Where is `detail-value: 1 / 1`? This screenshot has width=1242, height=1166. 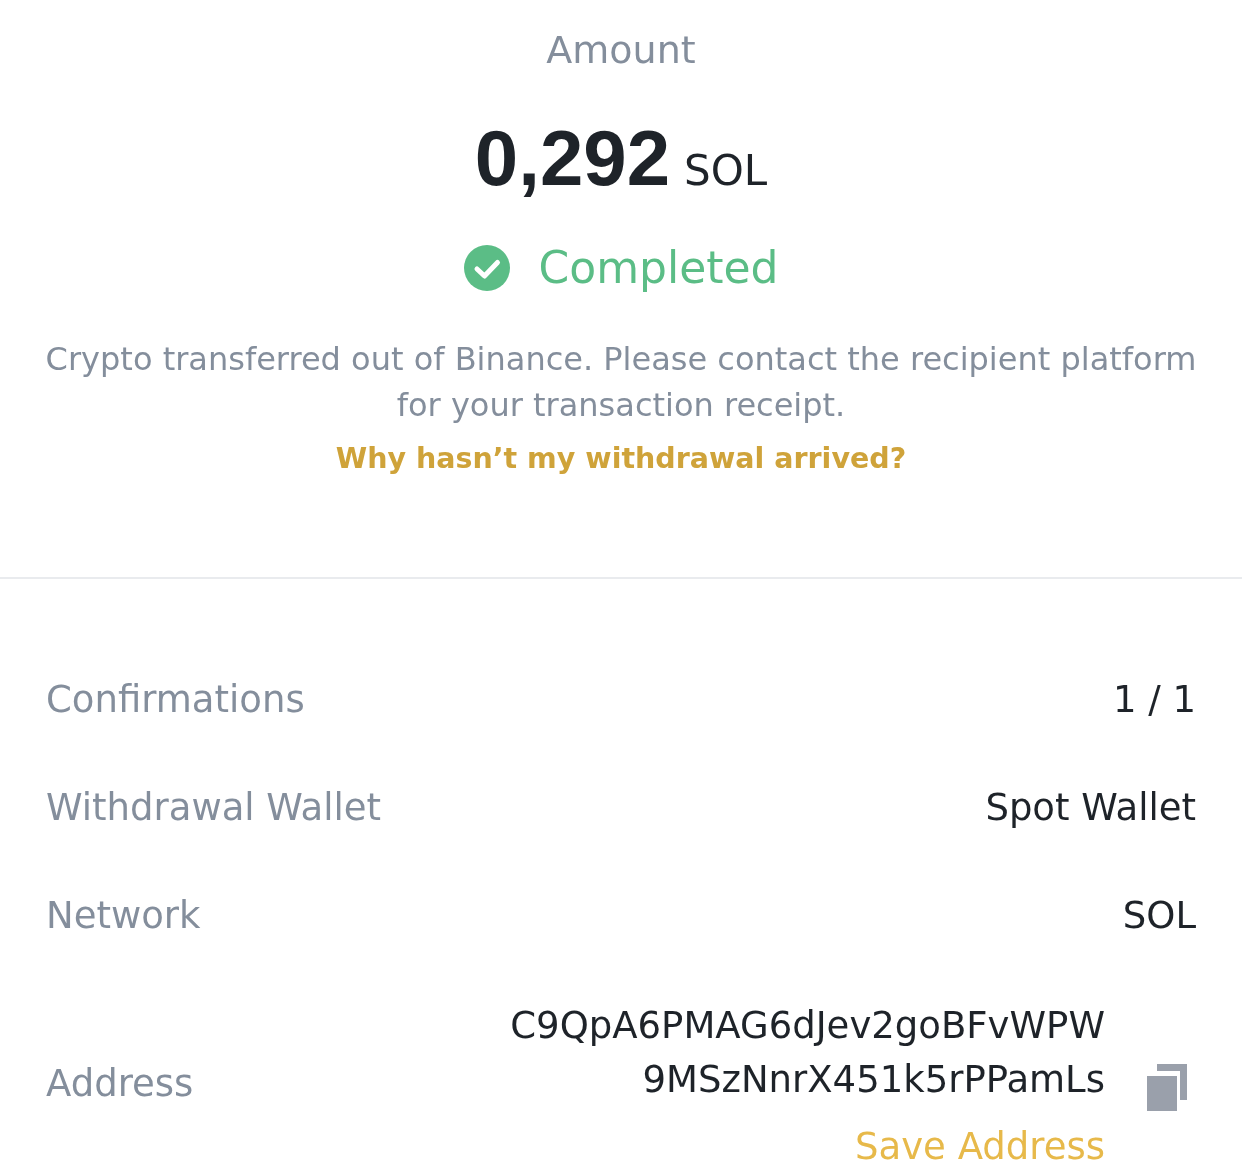
detail-value: 1 / 1 is located at coordinates (1154, 700).